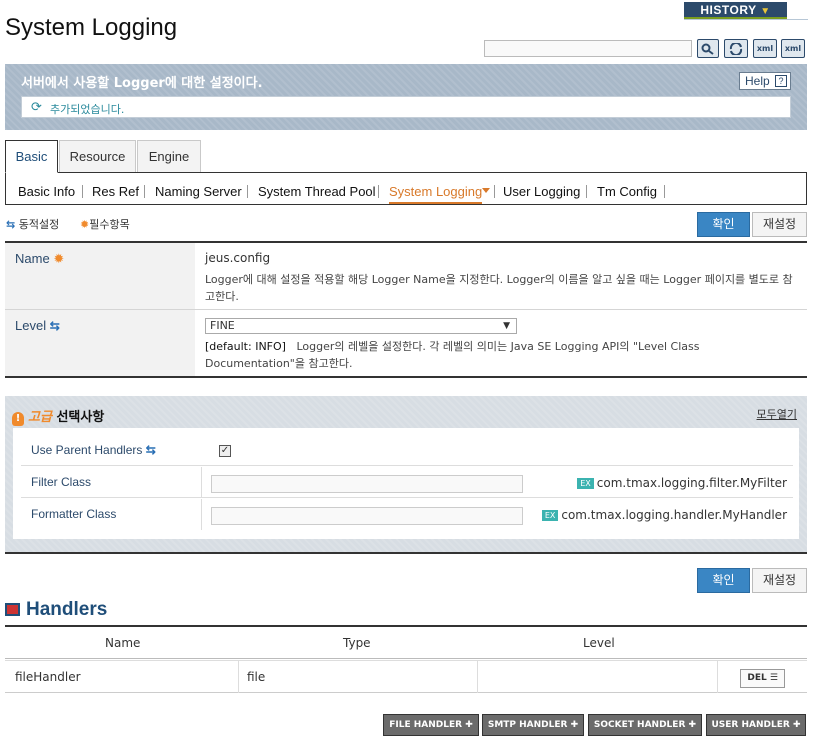 The image size is (813, 740). What do you see at coordinates (100, 343) in the screenshot?
I see `level-label: Level ⇆` at bounding box center [100, 343].